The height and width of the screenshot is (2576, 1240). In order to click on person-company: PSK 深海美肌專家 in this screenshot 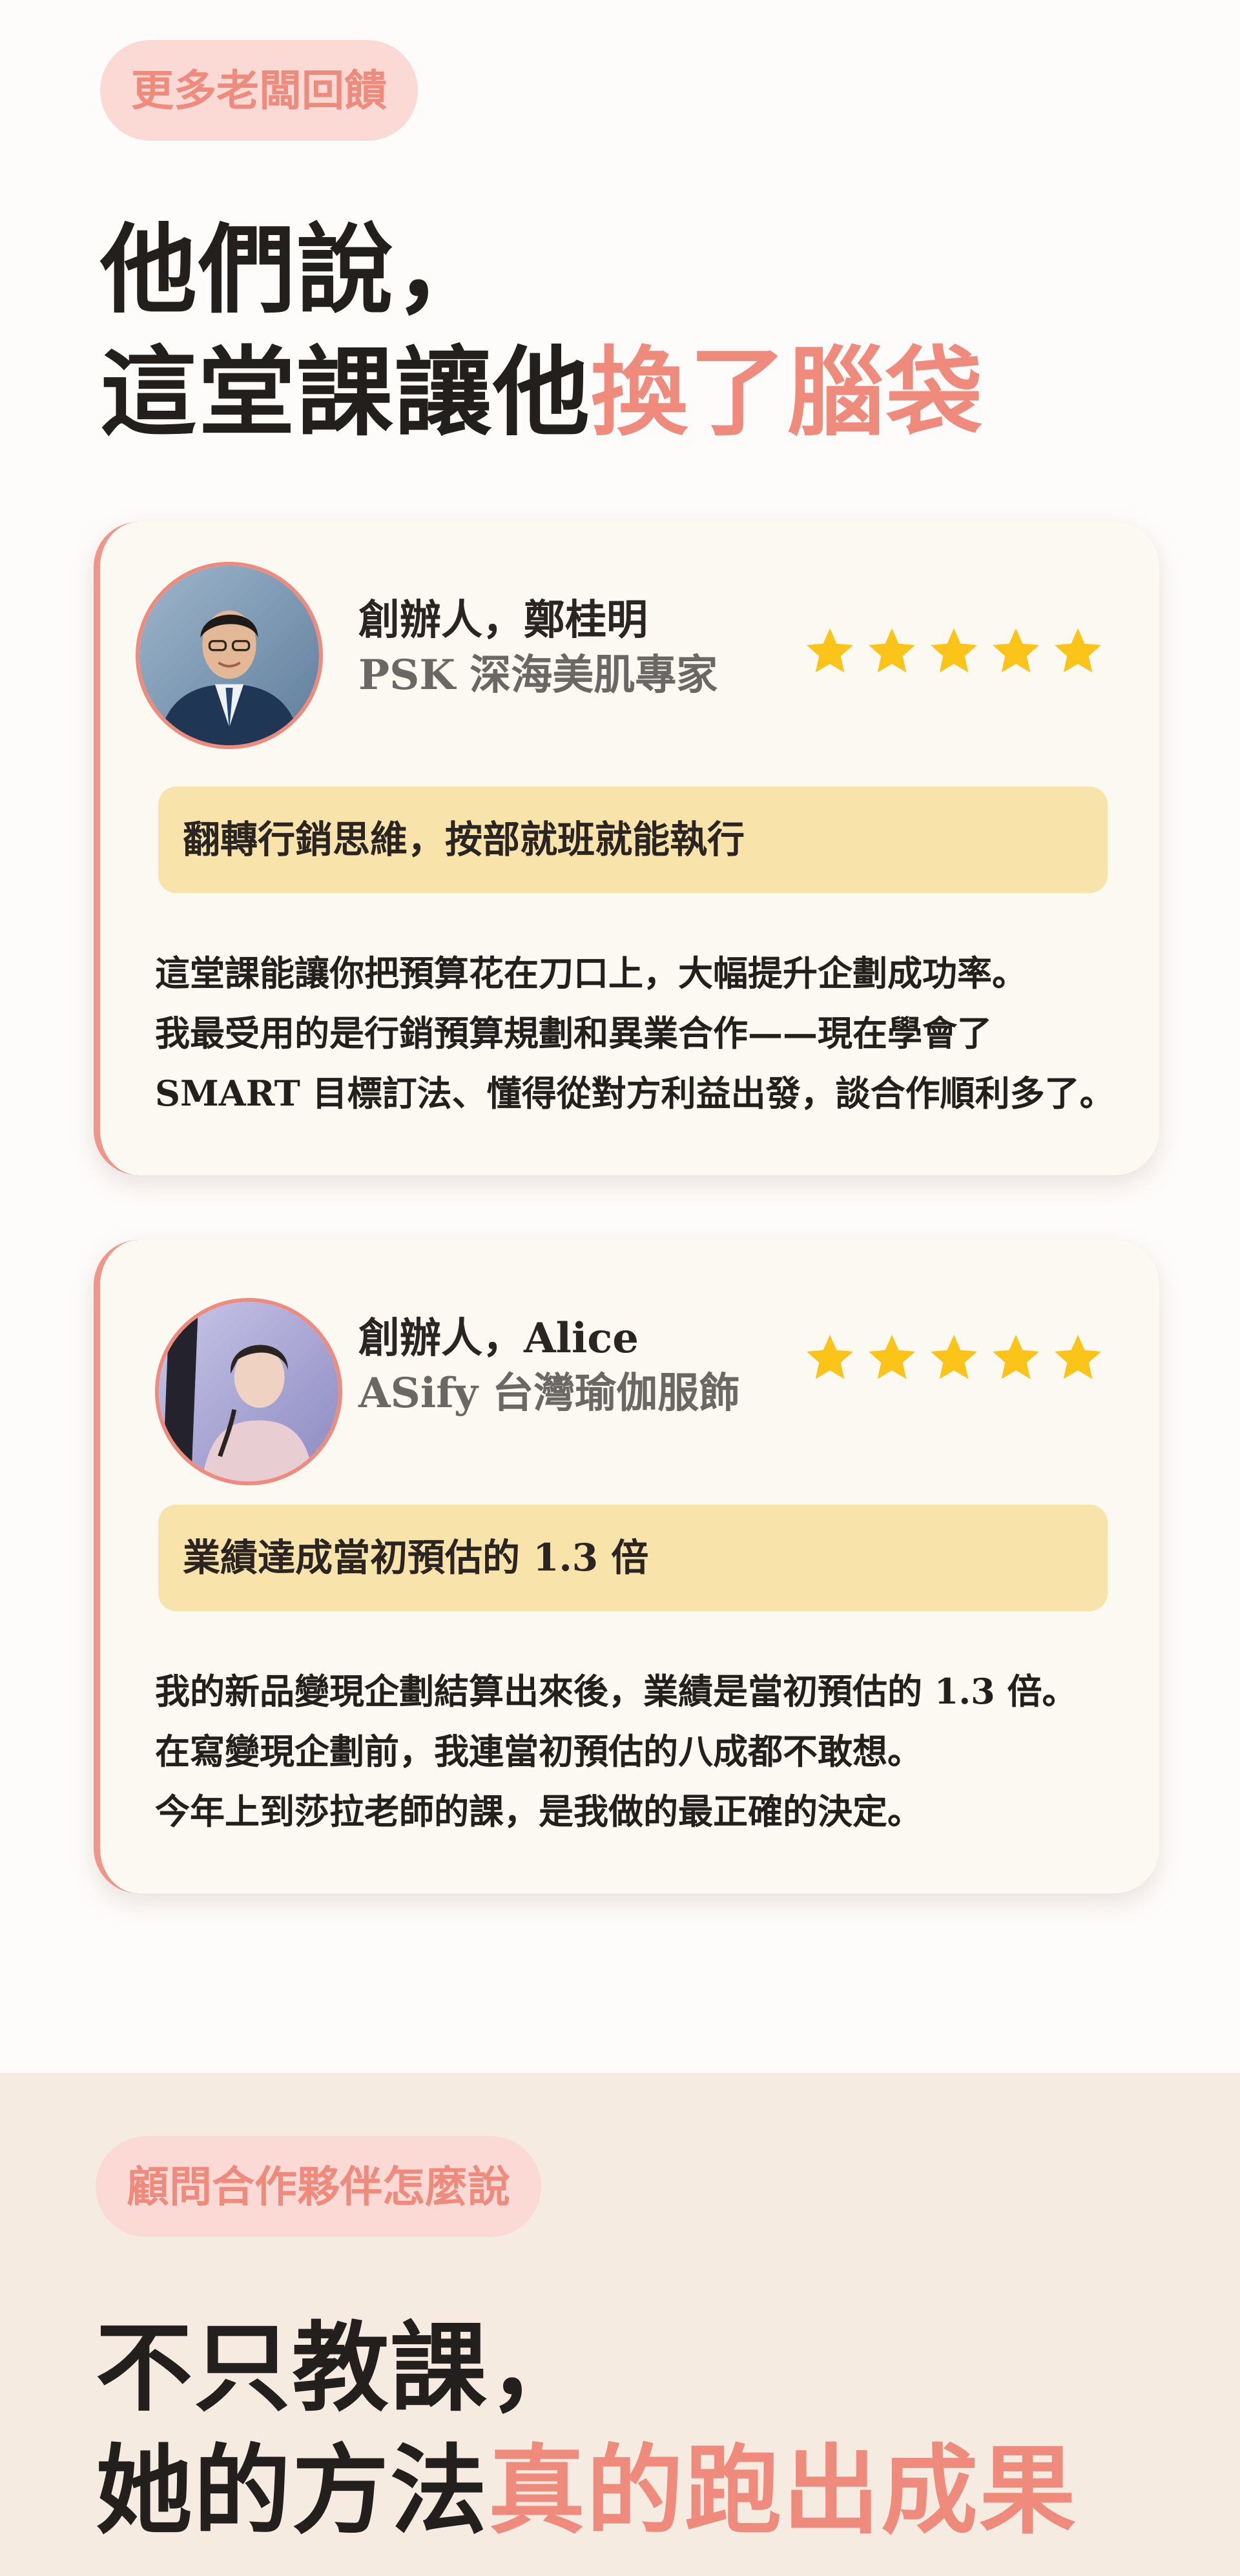, I will do `click(538, 675)`.